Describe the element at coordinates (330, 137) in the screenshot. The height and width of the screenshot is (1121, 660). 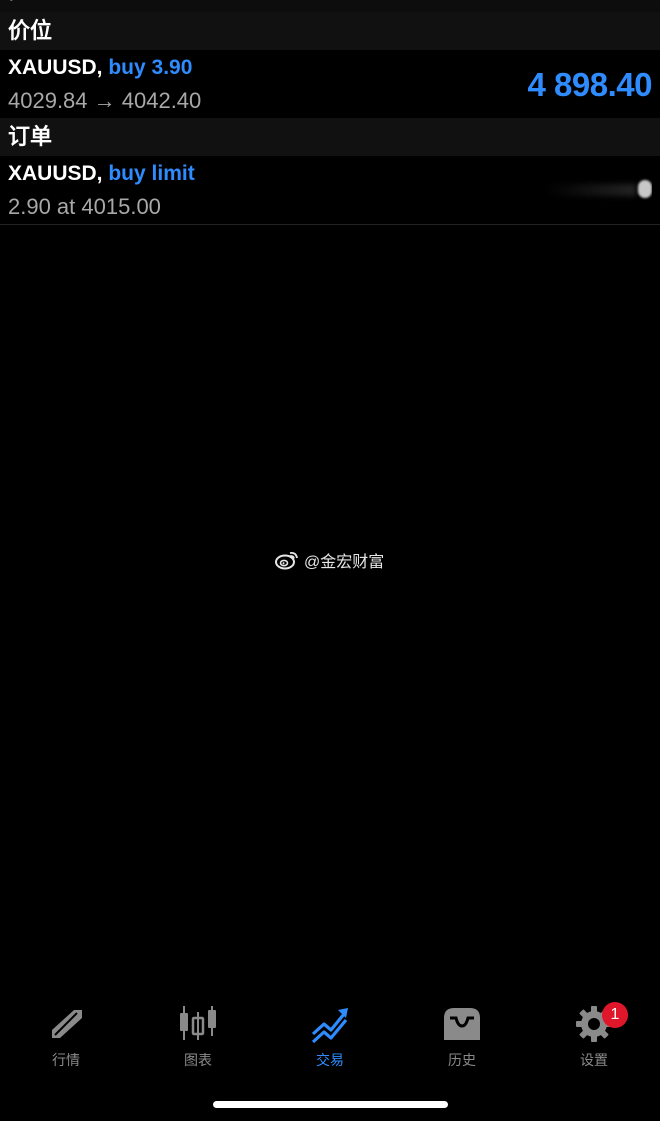
I see `orders-header: 订单` at that location.